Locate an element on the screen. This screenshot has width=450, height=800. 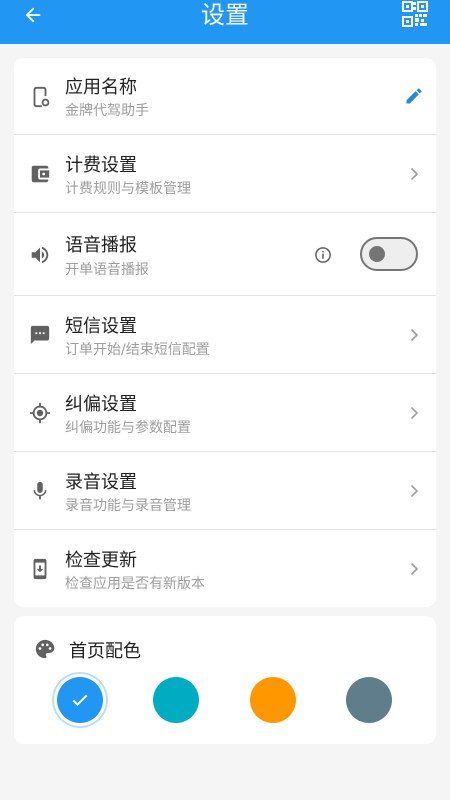
voice-broadcast-toggle is located at coordinates (389, 254).